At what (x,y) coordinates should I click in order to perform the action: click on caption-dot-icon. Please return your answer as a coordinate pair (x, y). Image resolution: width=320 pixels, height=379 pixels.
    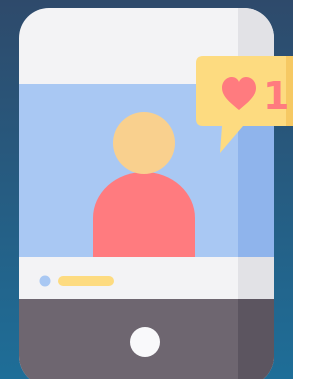
    Looking at the image, I should click on (45, 281).